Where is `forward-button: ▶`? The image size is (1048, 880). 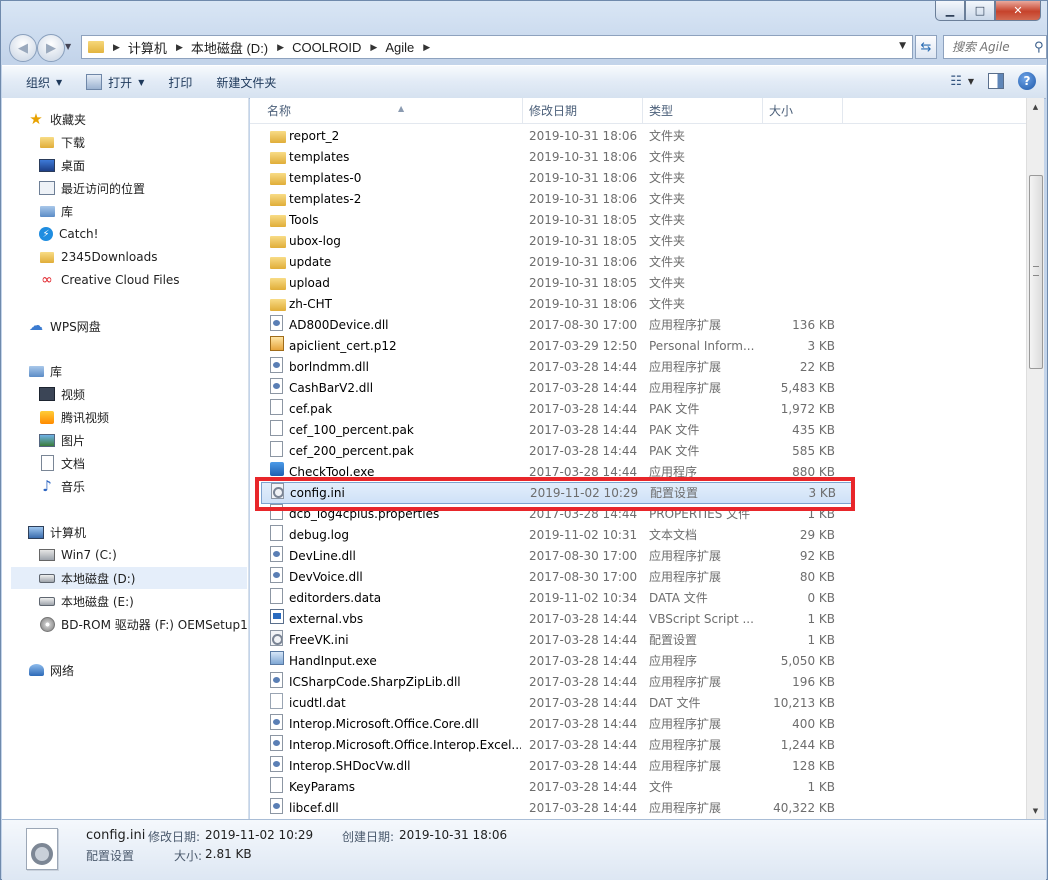
forward-button: ▶ is located at coordinates (51, 48).